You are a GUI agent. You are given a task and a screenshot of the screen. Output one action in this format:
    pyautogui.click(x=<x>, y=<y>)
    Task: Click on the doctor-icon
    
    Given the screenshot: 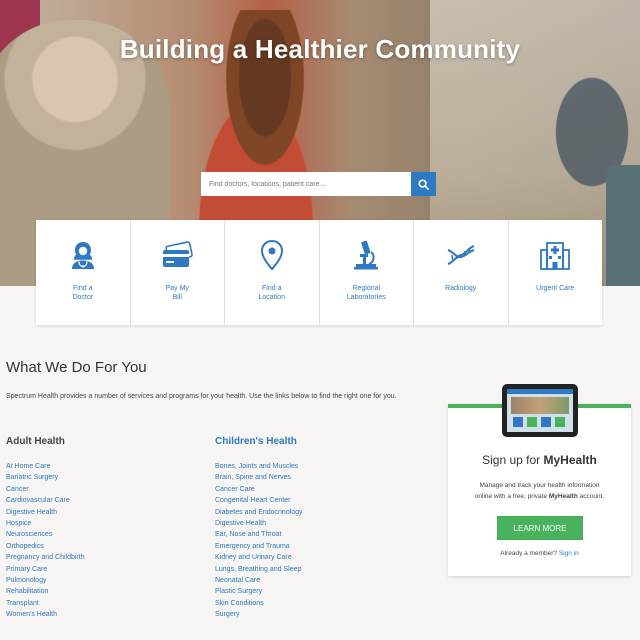 What is the action you would take?
    pyautogui.click(x=82, y=255)
    